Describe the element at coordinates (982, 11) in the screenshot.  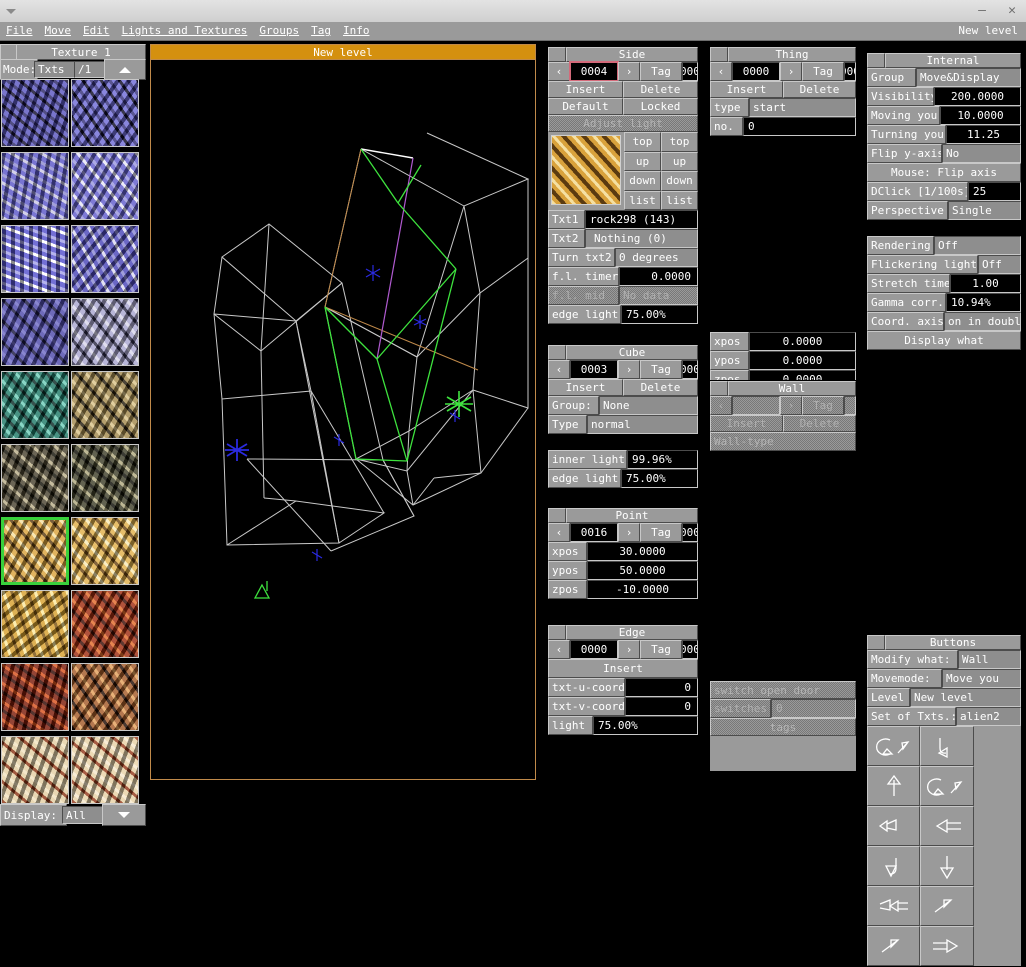
I see `minimize-button: –` at that location.